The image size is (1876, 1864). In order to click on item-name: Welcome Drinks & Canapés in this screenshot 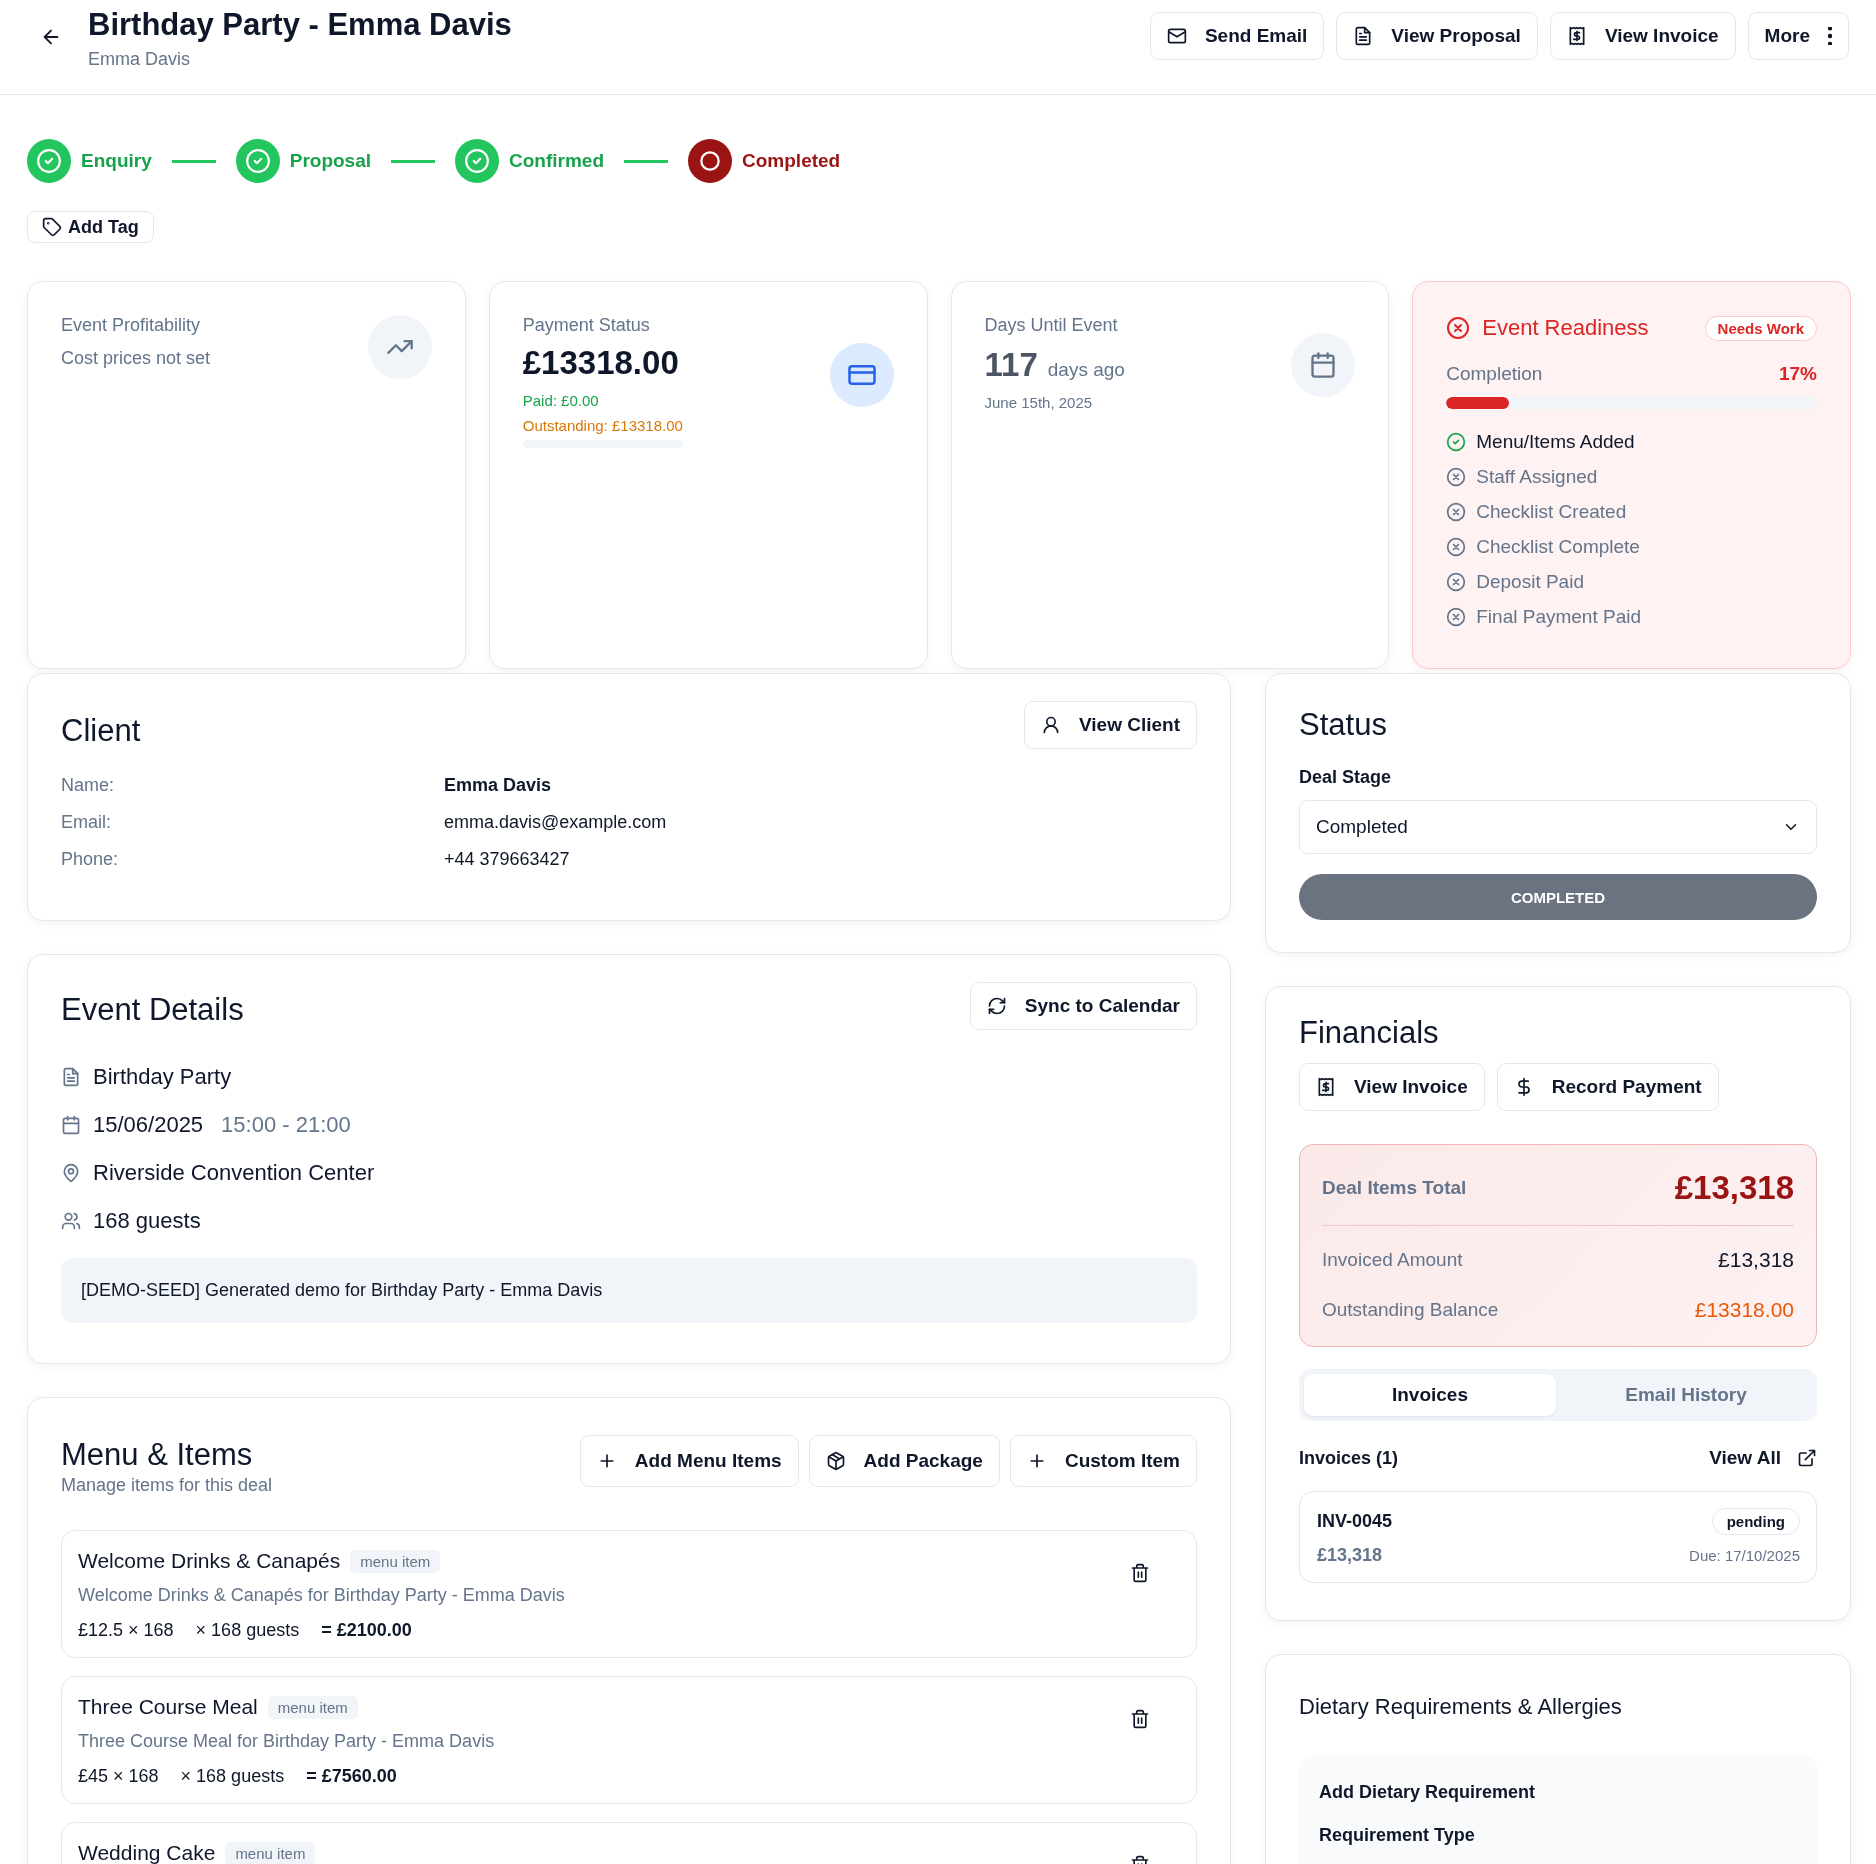, I will do `click(209, 1561)`.